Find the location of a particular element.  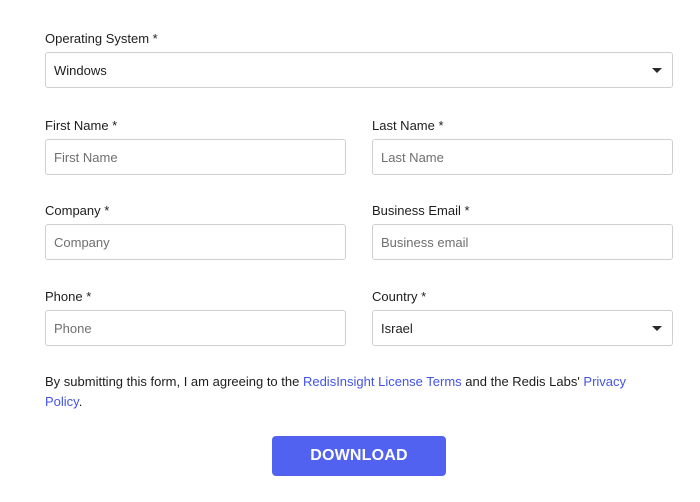

os-label: Operating System * is located at coordinates (101, 38).